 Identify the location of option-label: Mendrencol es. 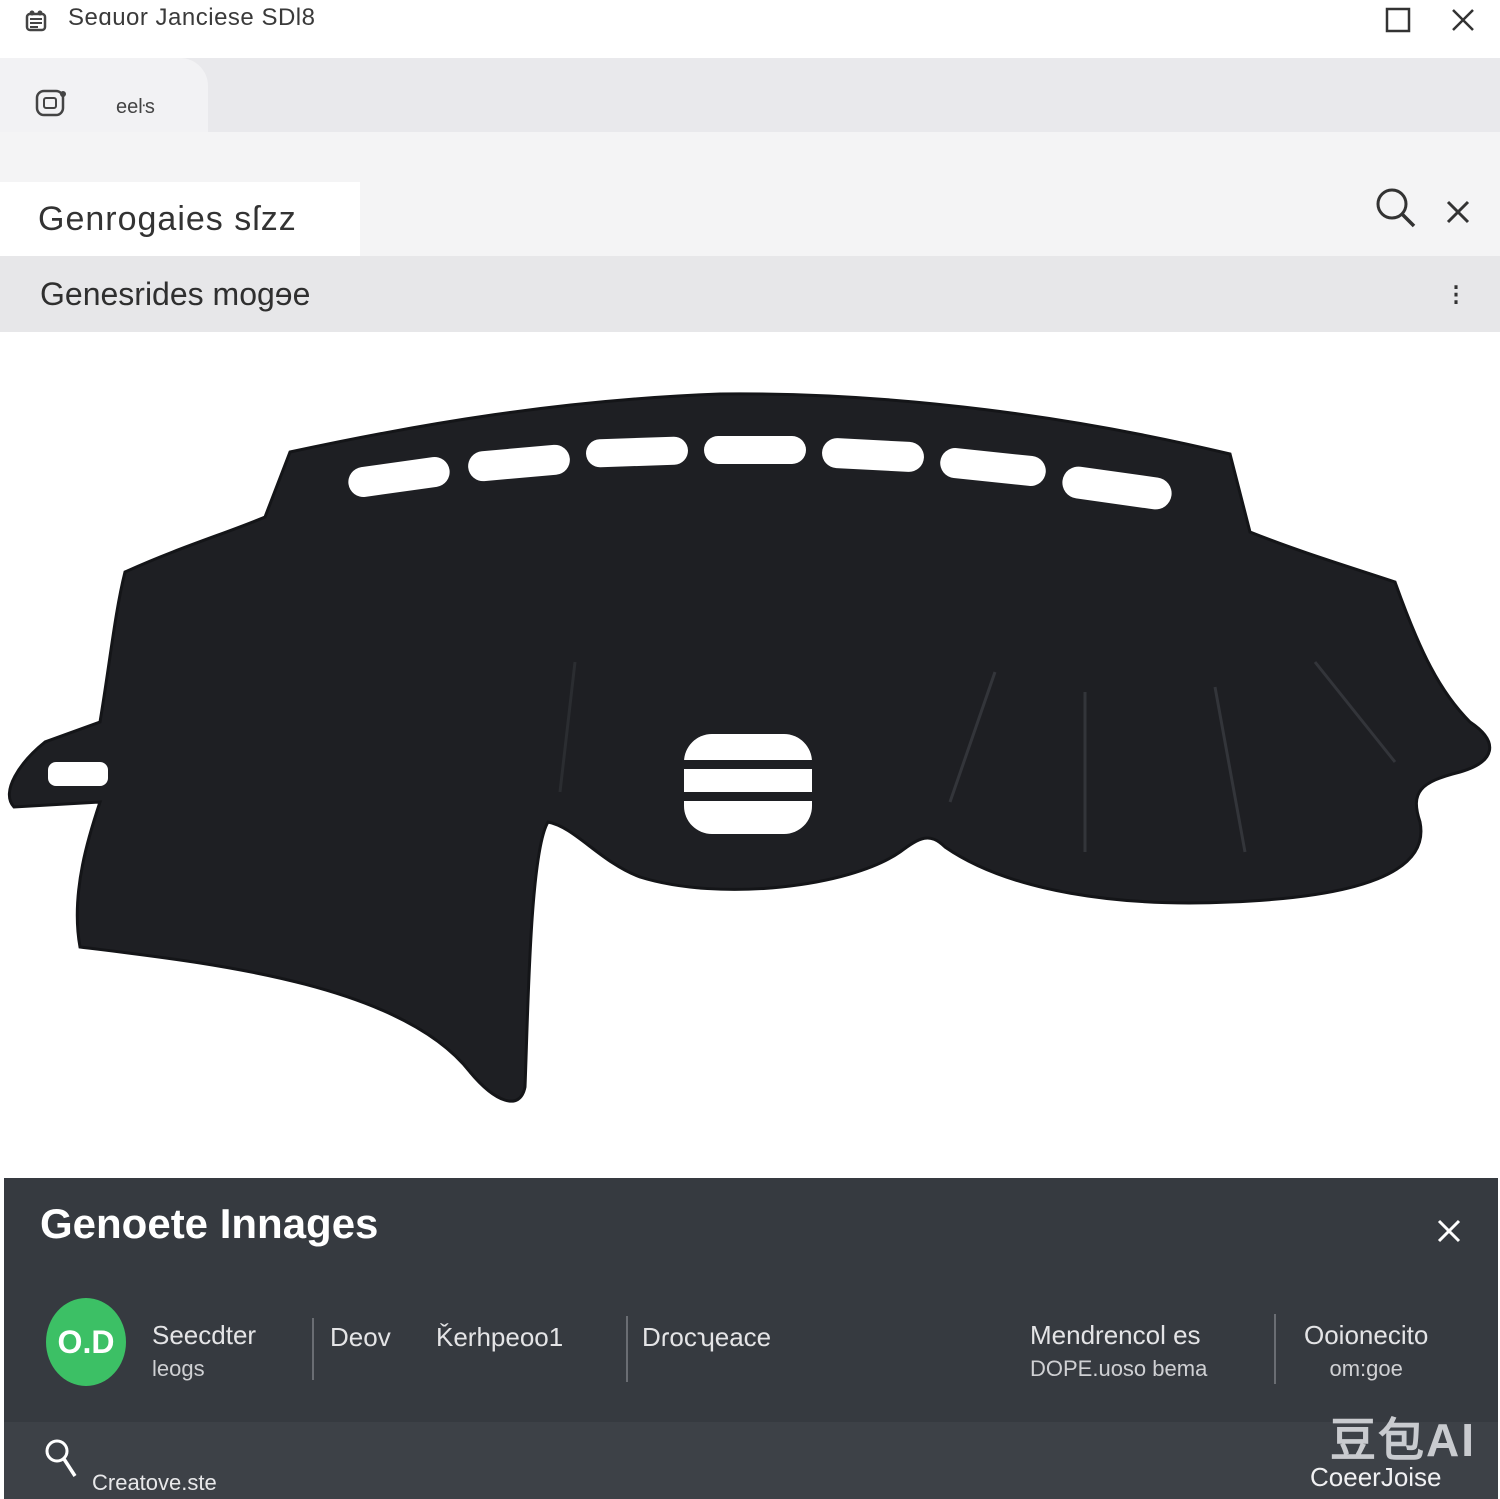
(1115, 1335).